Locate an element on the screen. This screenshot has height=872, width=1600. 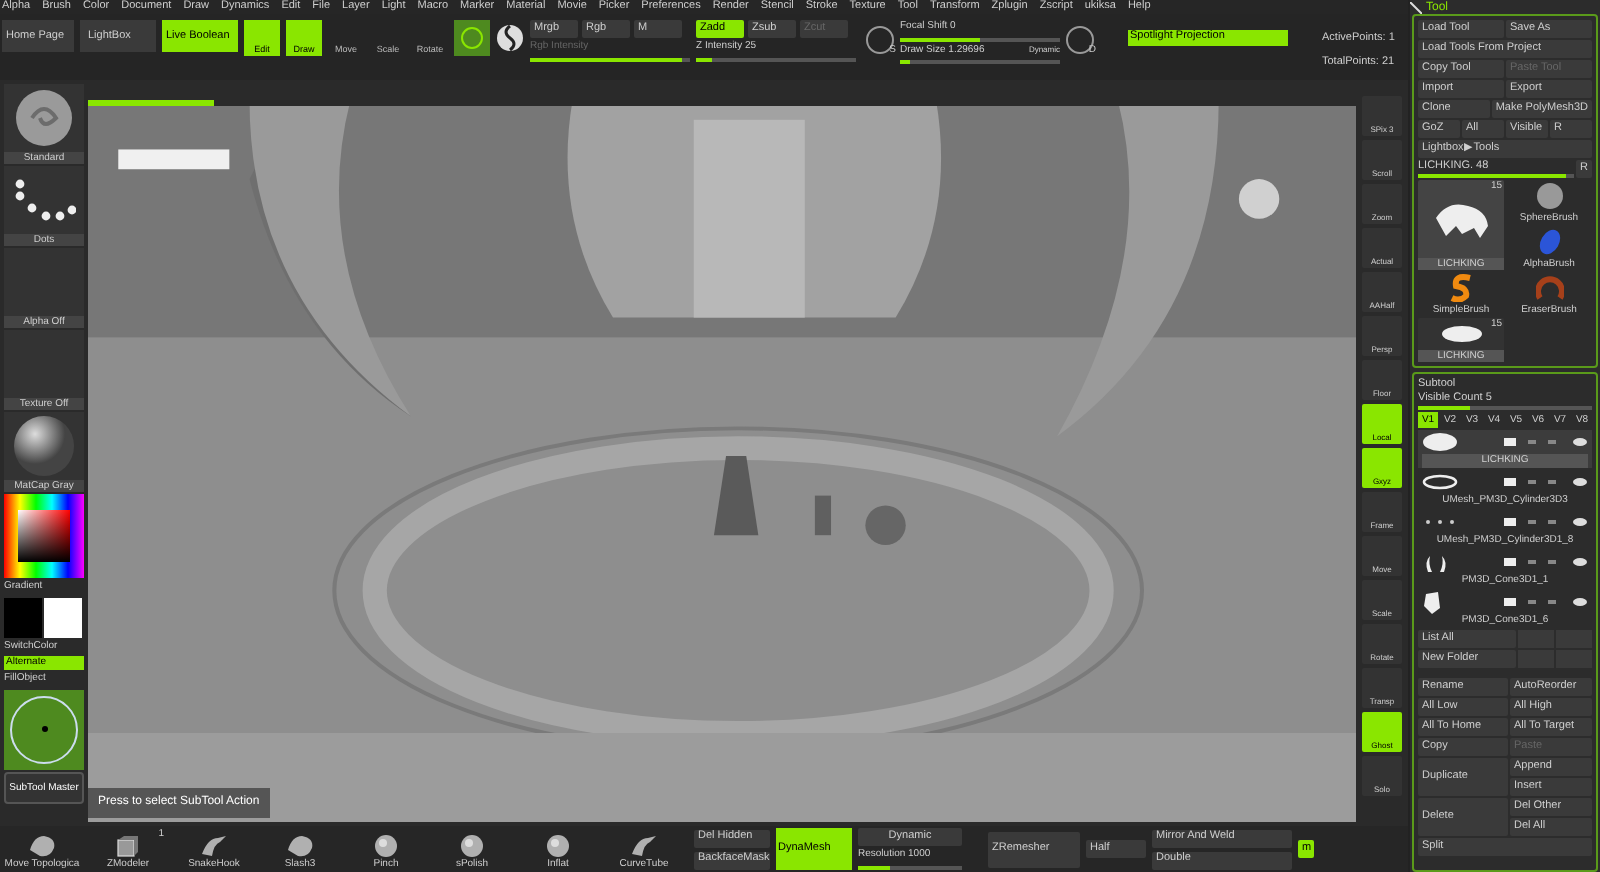
color-picker is located at coordinates (44, 536).